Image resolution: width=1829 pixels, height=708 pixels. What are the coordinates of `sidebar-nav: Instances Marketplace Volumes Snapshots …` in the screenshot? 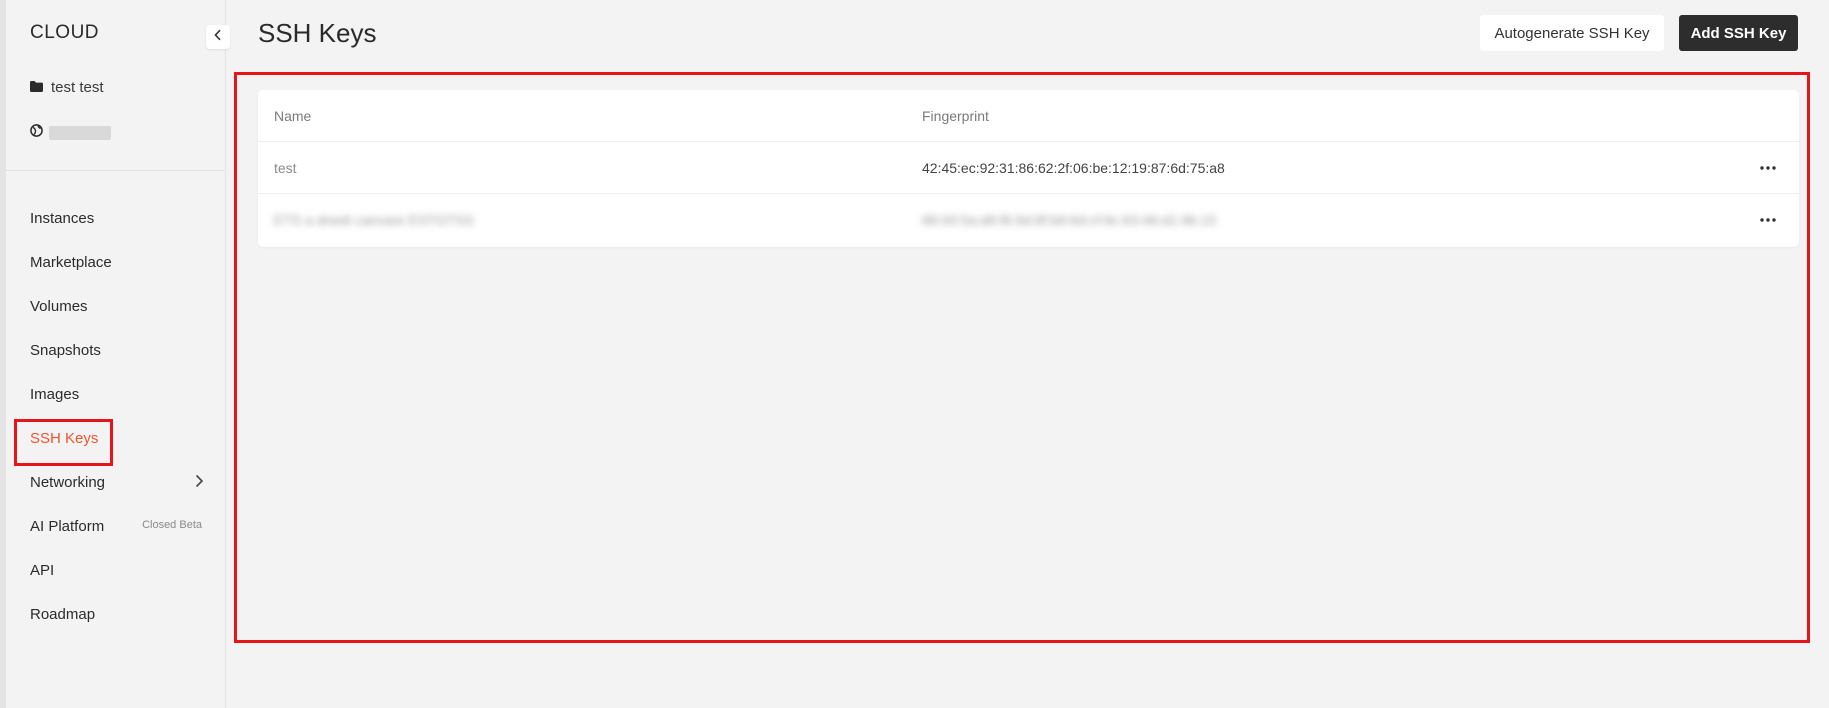 It's located at (116, 416).